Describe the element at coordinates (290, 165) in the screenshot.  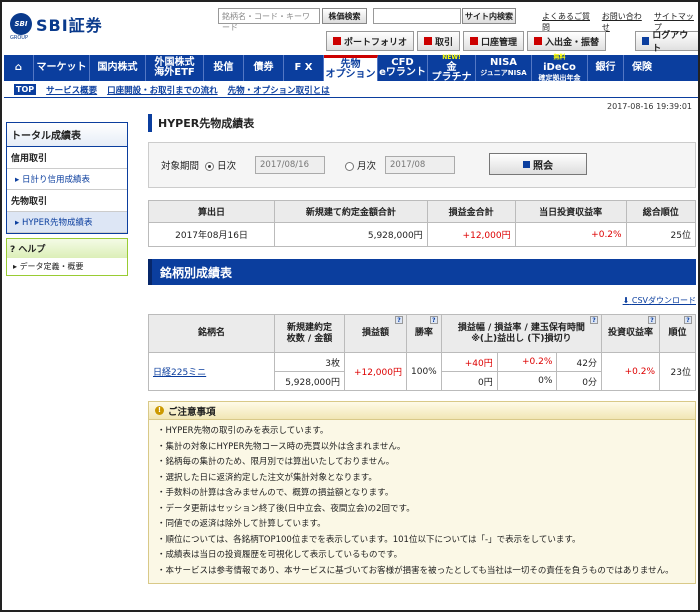
I see `daily-date-input: 2017/08/16` at that location.